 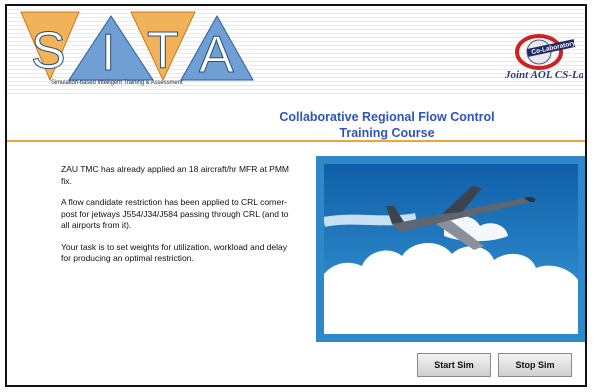 What do you see at coordinates (216, 55) in the screenshot?
I see `svg-text: A` at bounding box center [216, 55].